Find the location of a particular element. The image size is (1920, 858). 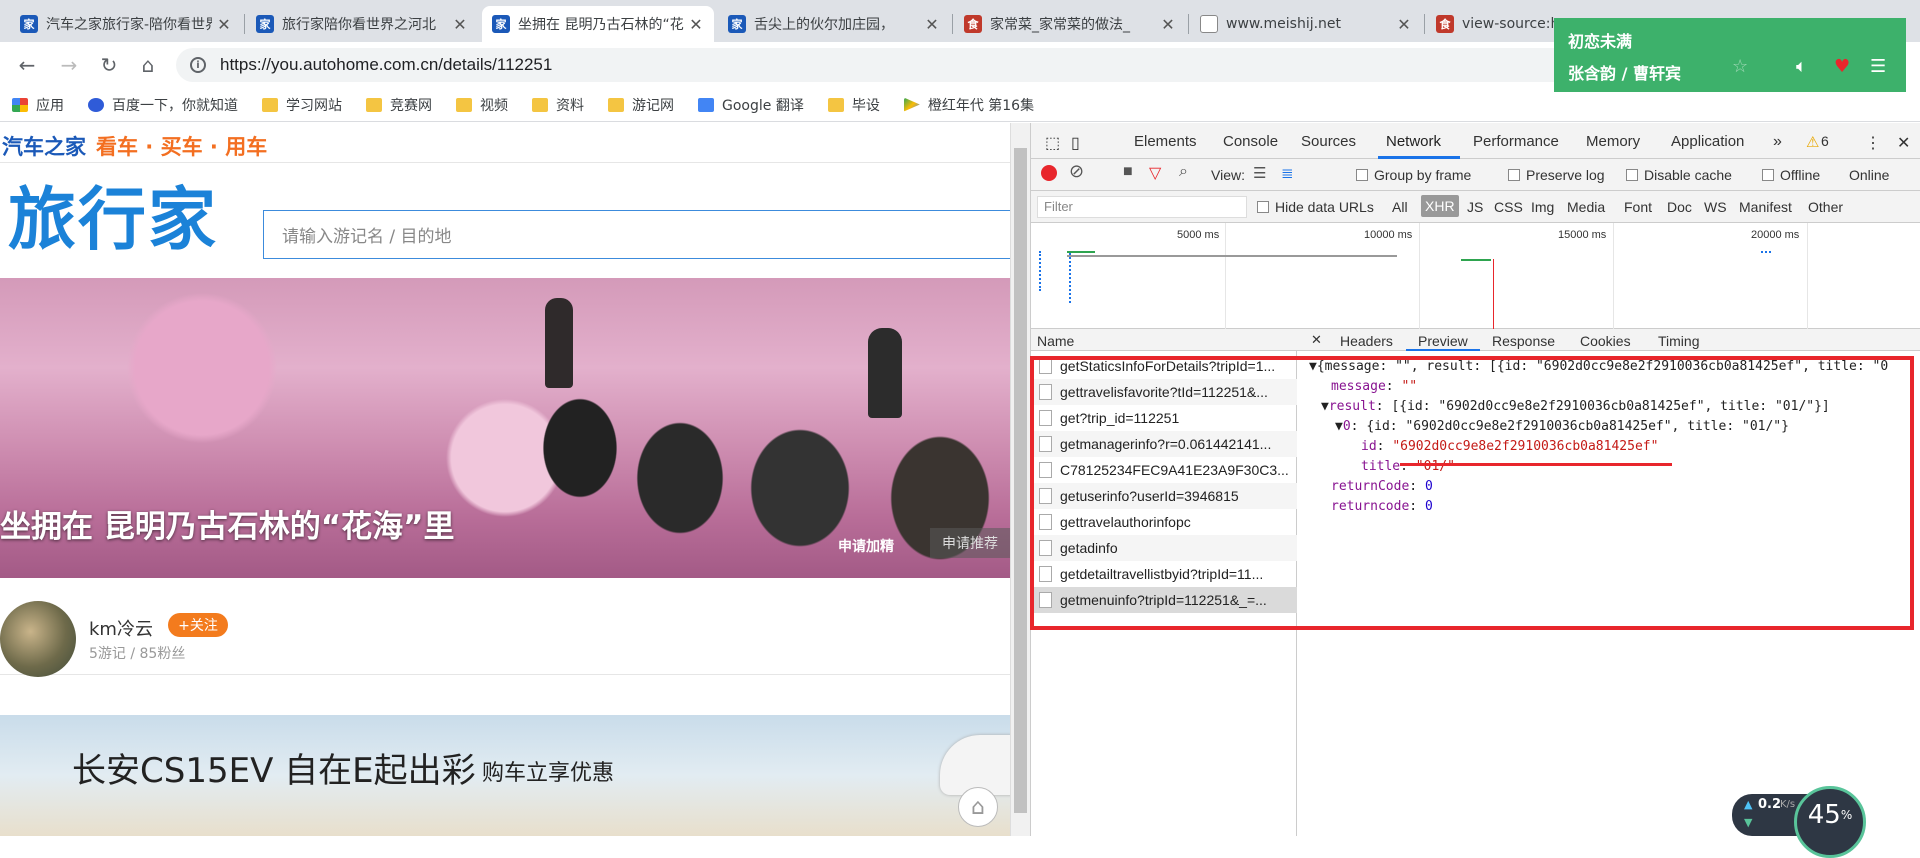

checkbox-icon is located at coordinates (1263, 207).